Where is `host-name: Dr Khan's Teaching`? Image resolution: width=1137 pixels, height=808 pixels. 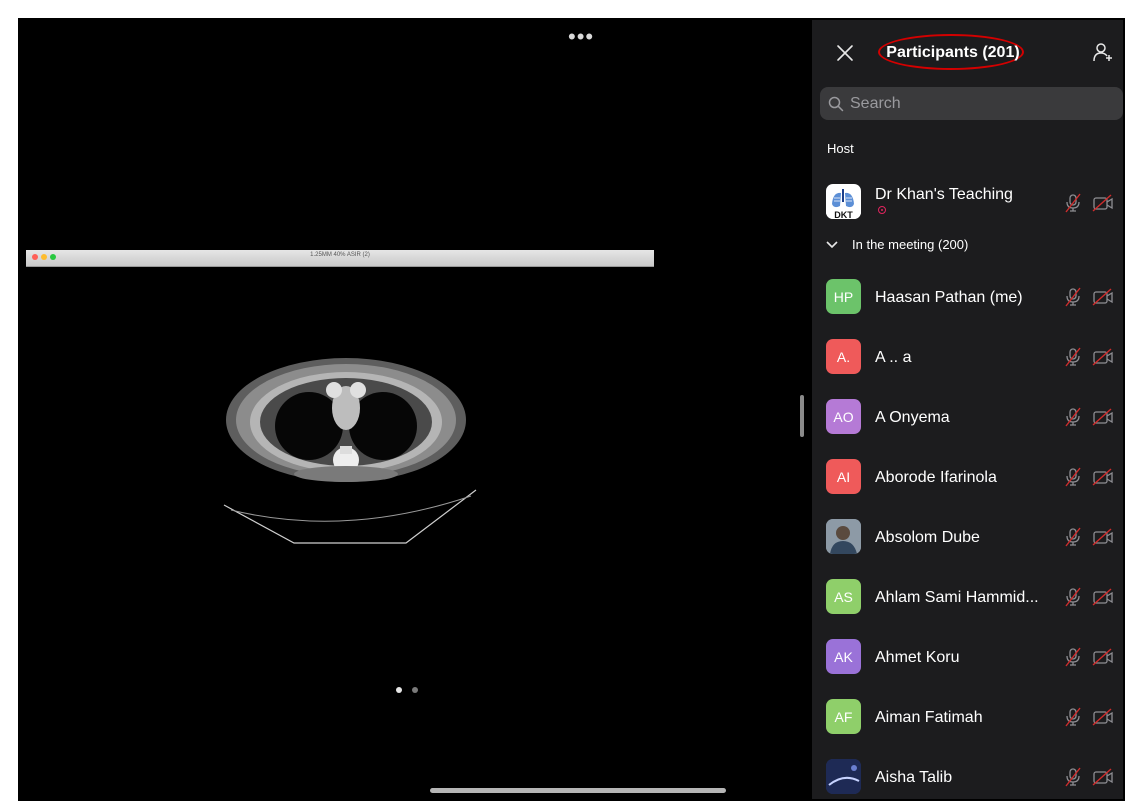
host-name: Dr Khan's Teaching is located at coordinates (944, 194).